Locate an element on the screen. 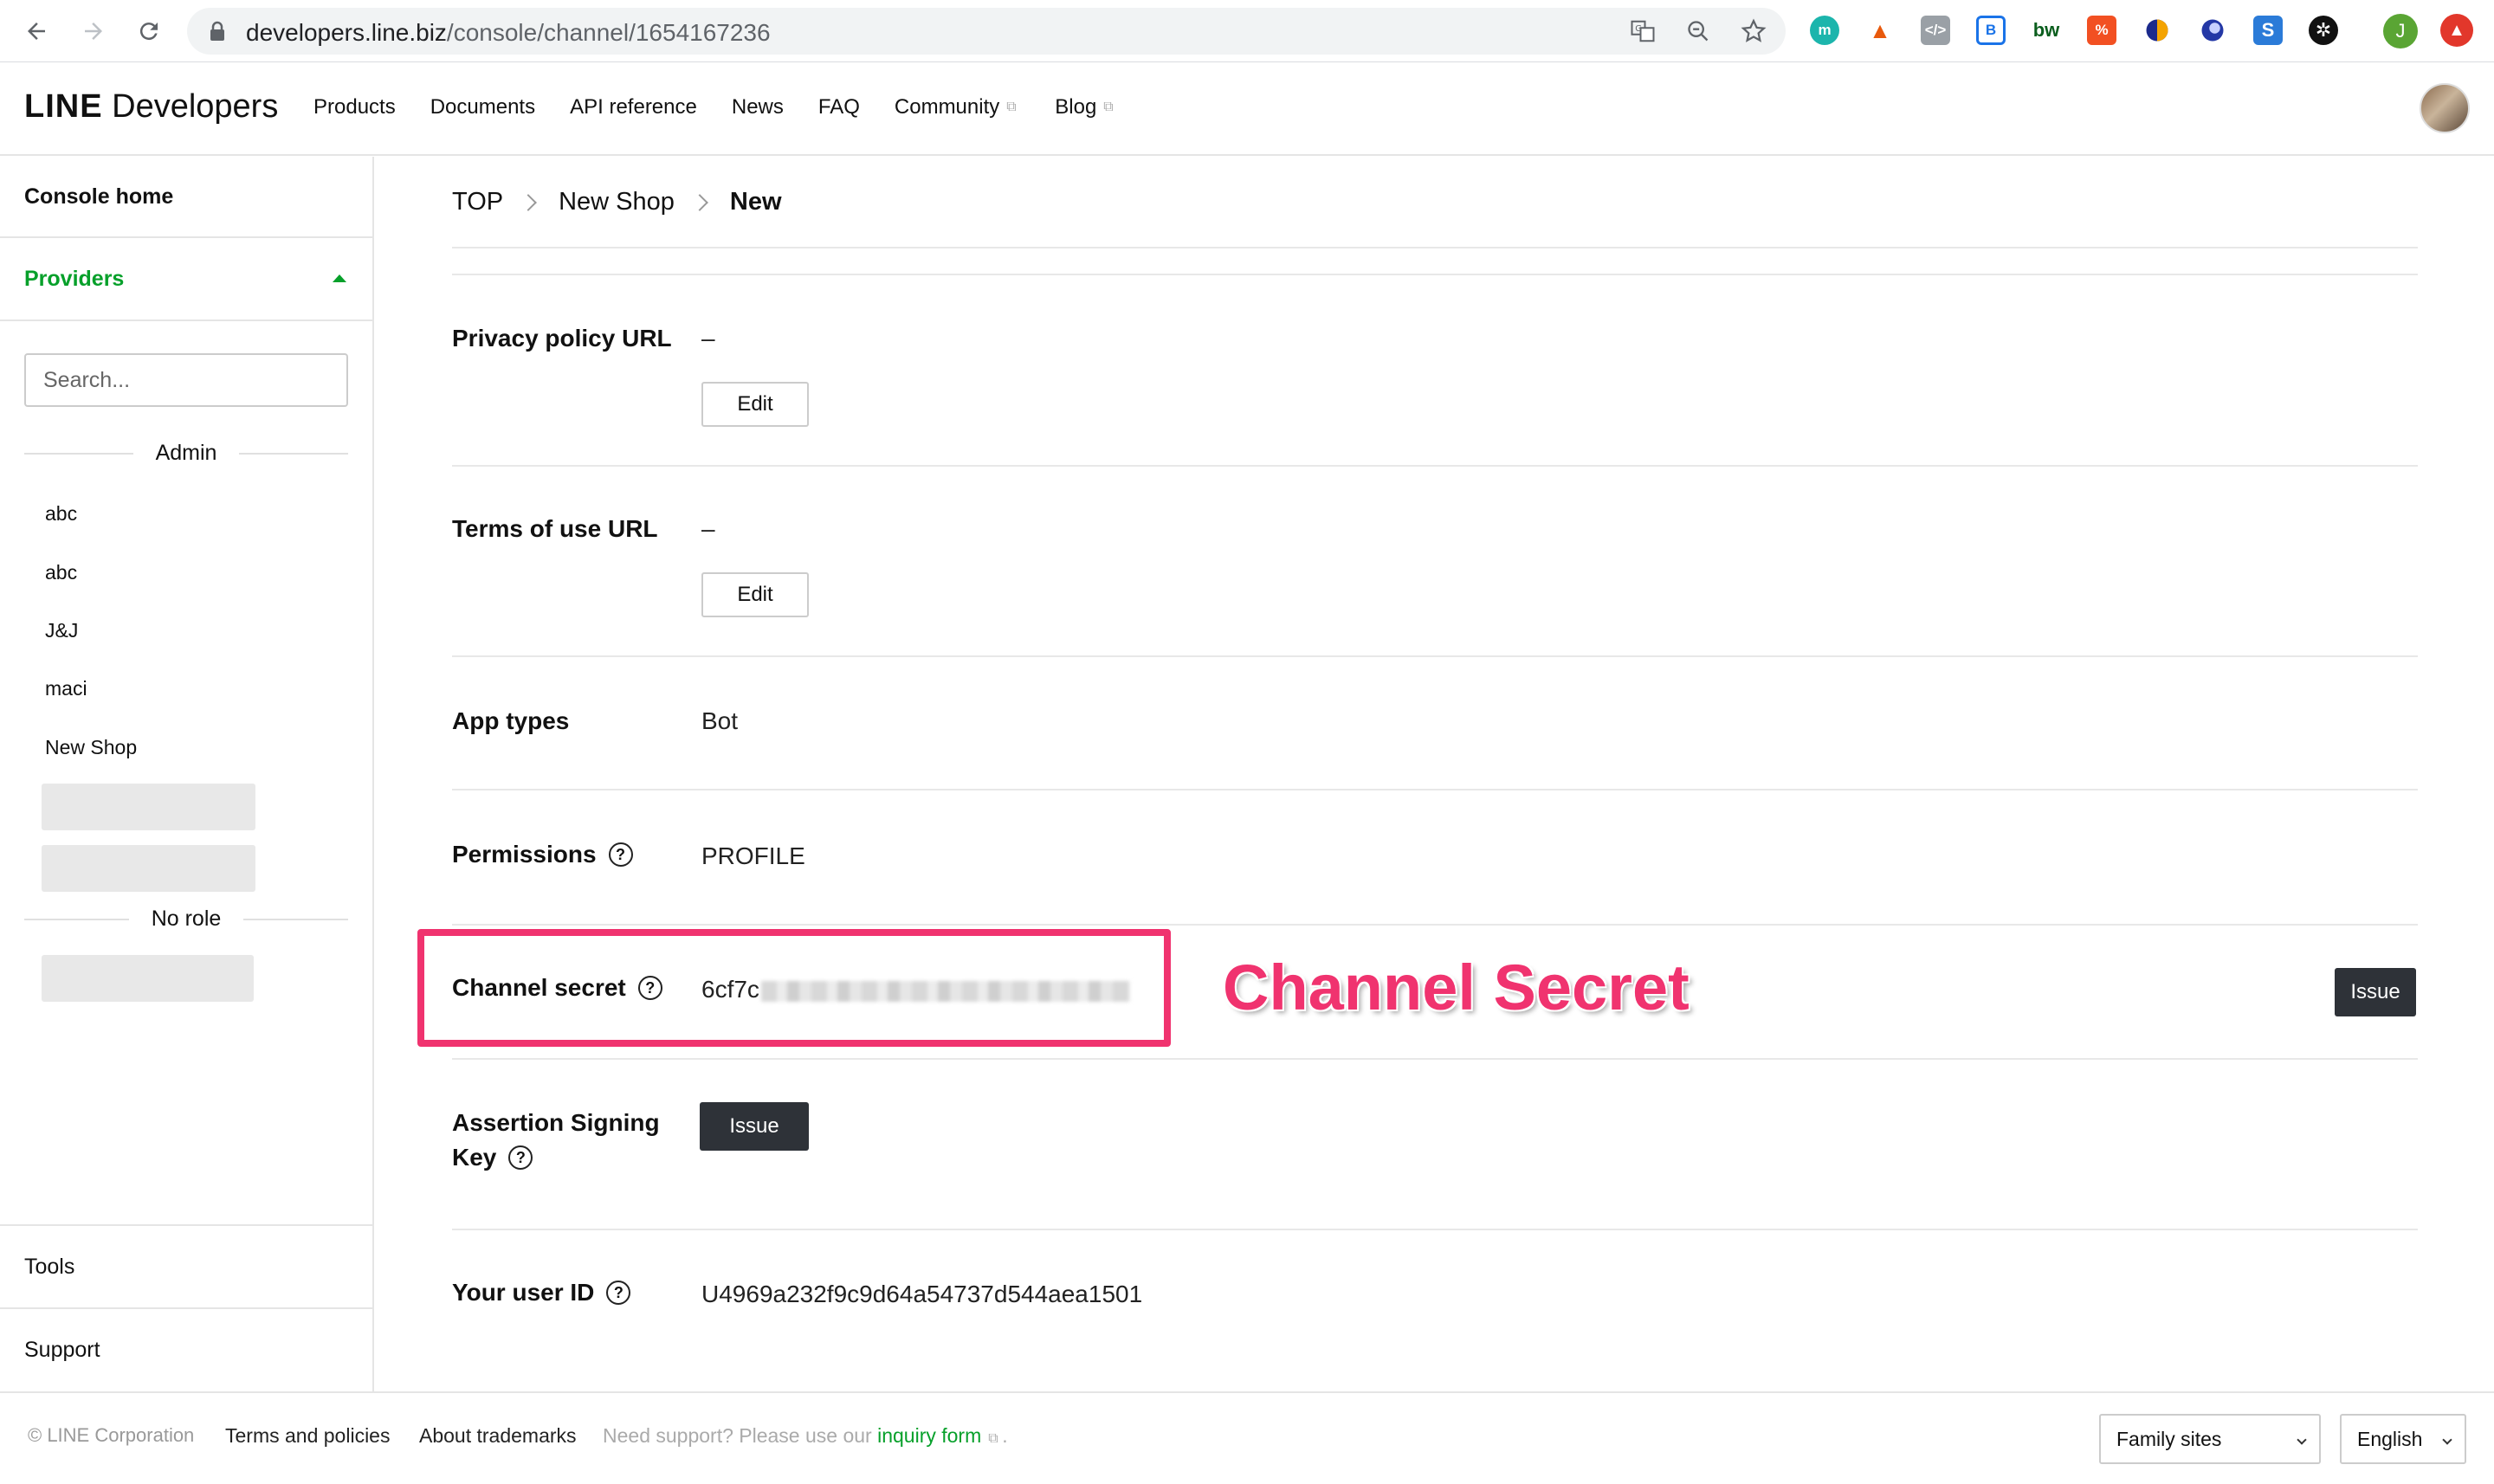  update-icon: ▲ is located at coordinates (2456, 31).